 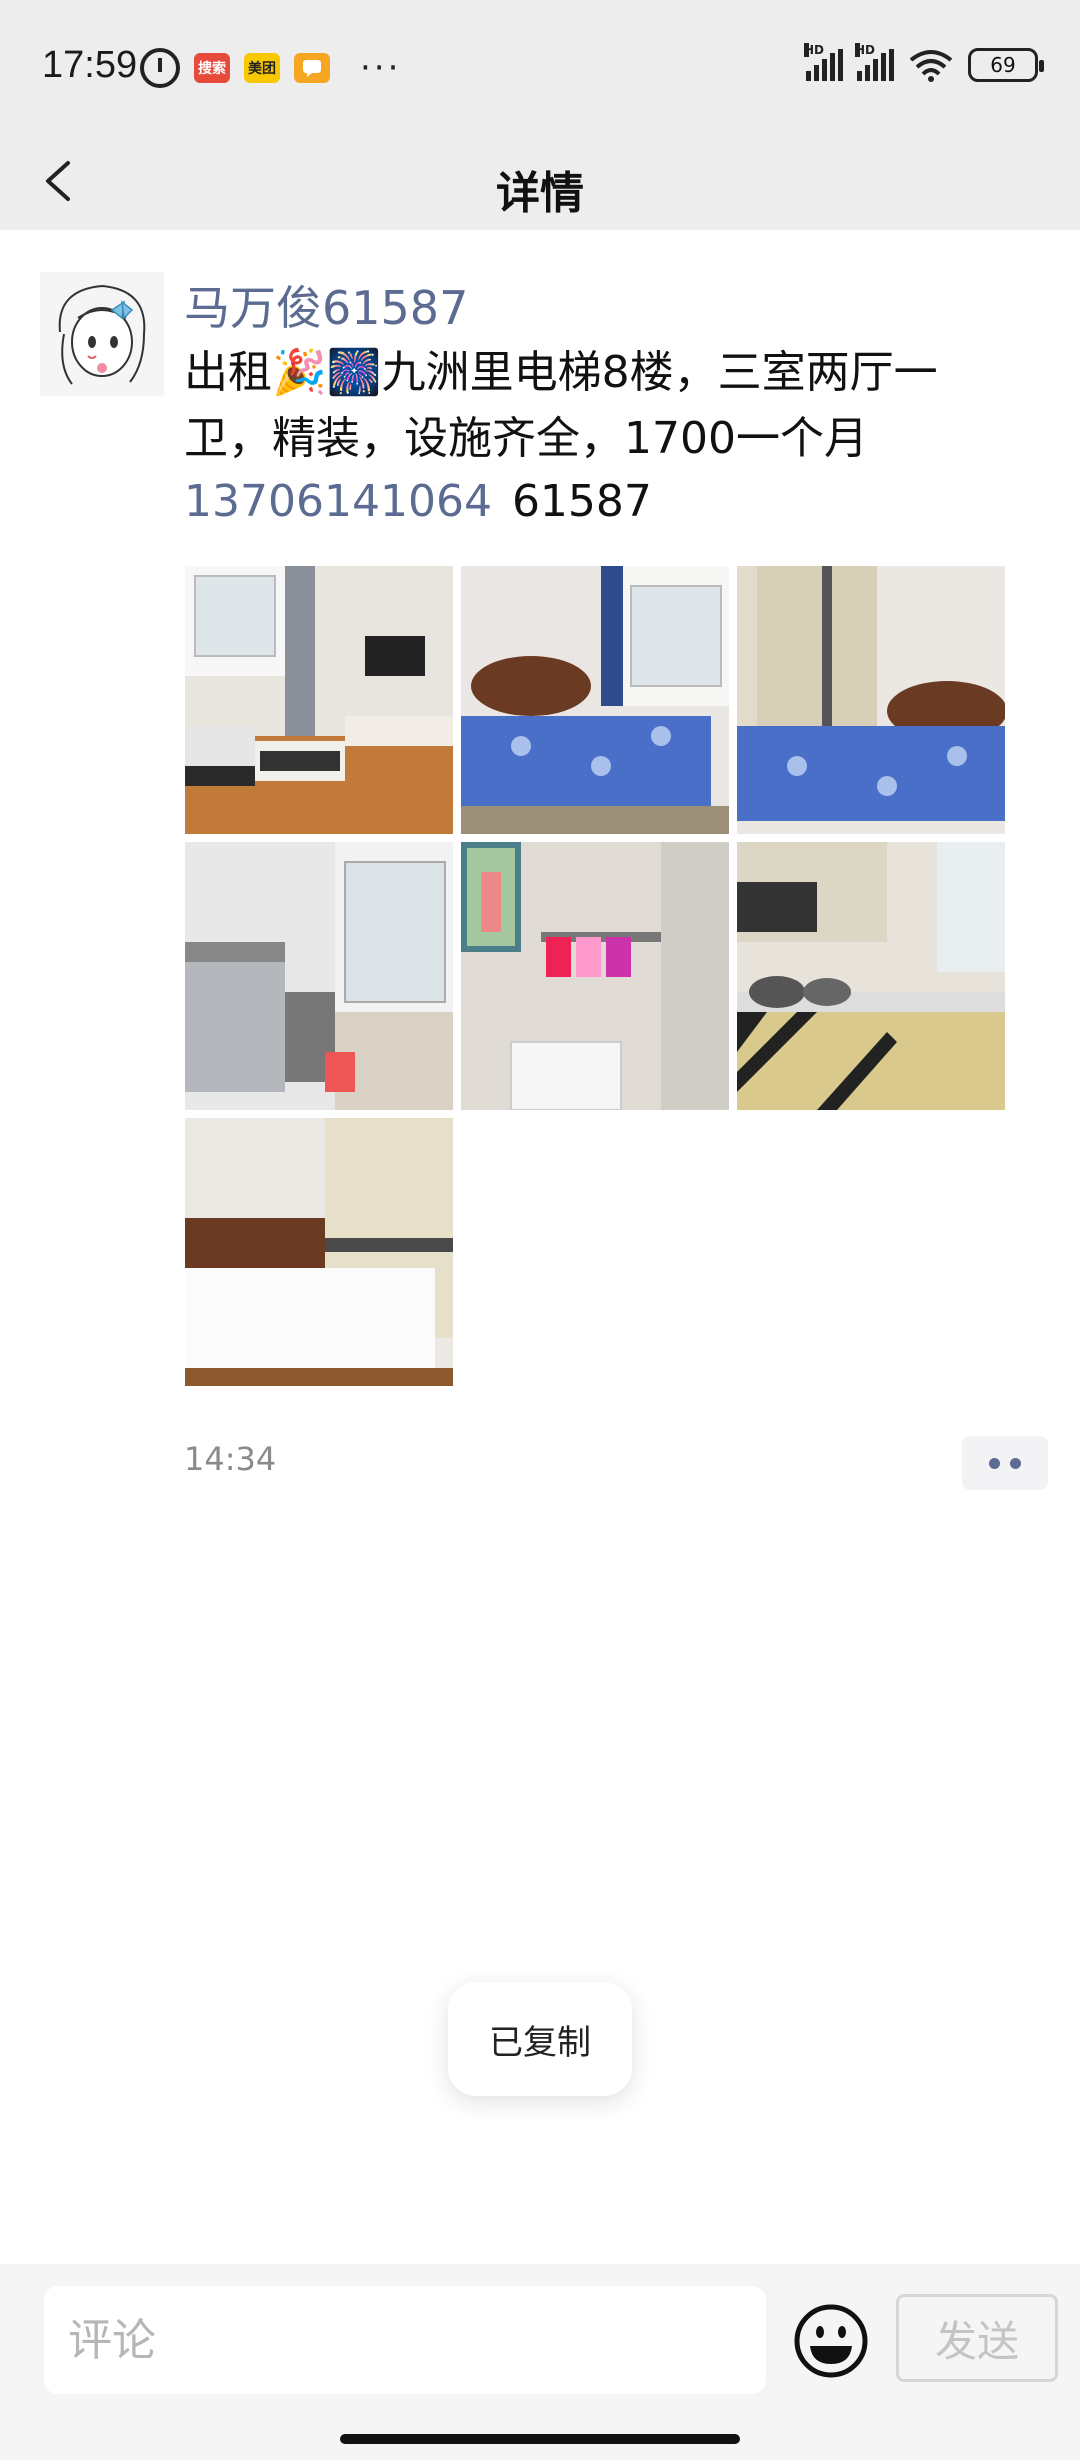 What do you see at coordinates (319, 1252) in the screenshot?
I see `bedroom-white-photo` at bounding box center [319, 1252].